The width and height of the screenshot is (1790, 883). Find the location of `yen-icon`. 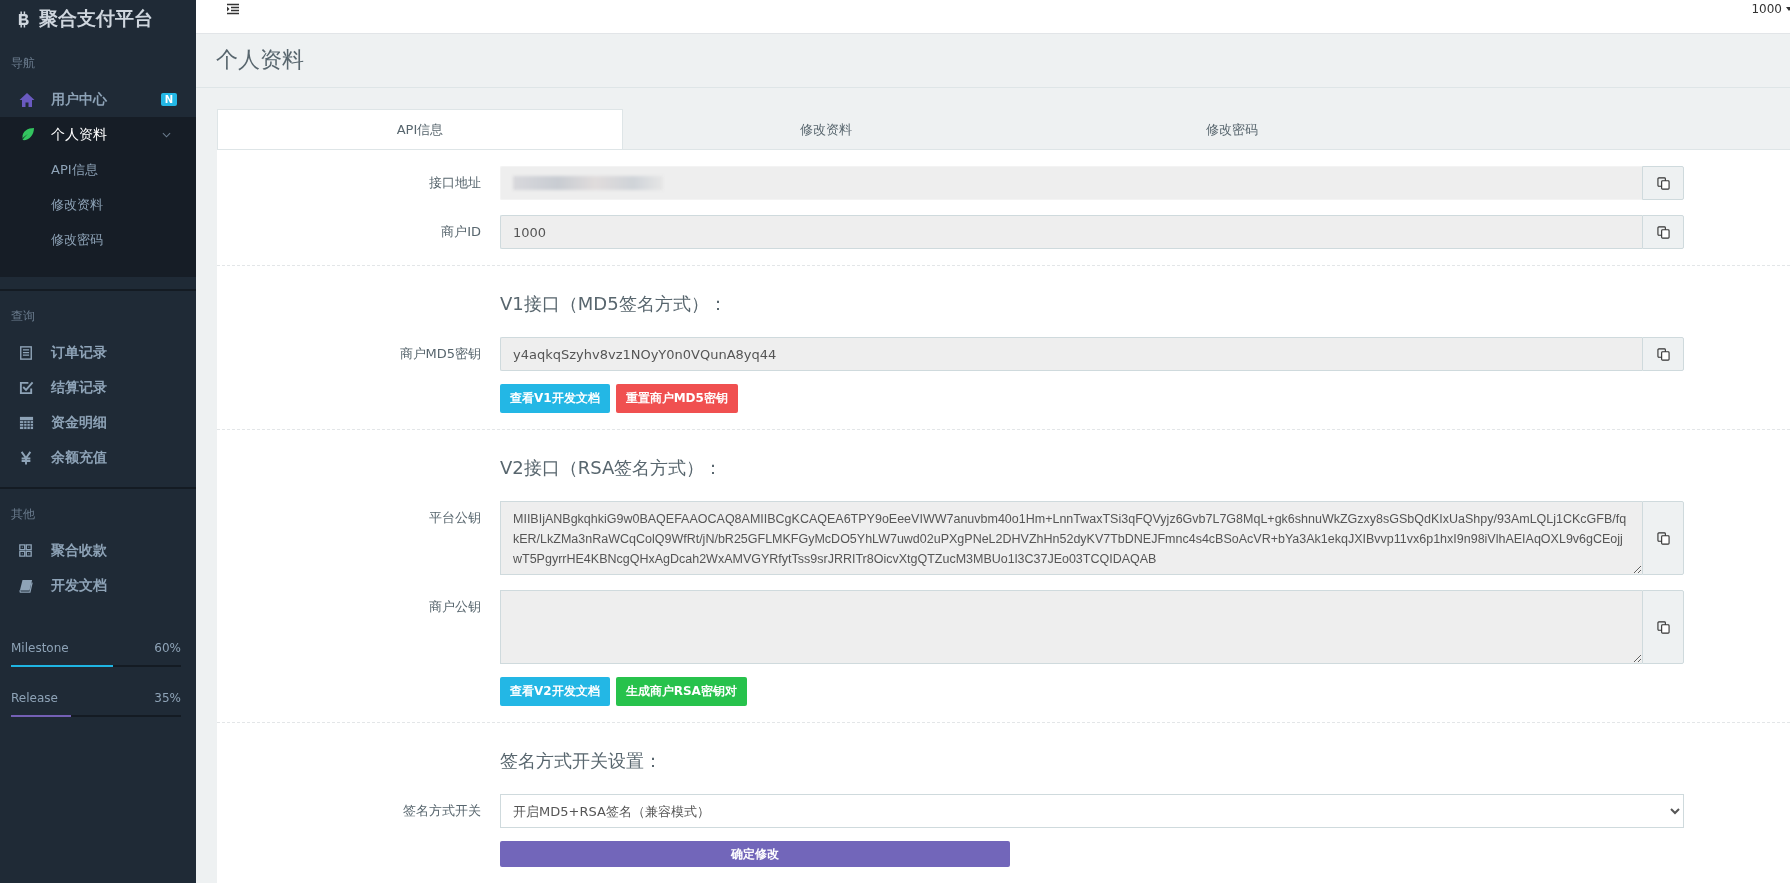

yen-icon is located at coordinates (26, 457).